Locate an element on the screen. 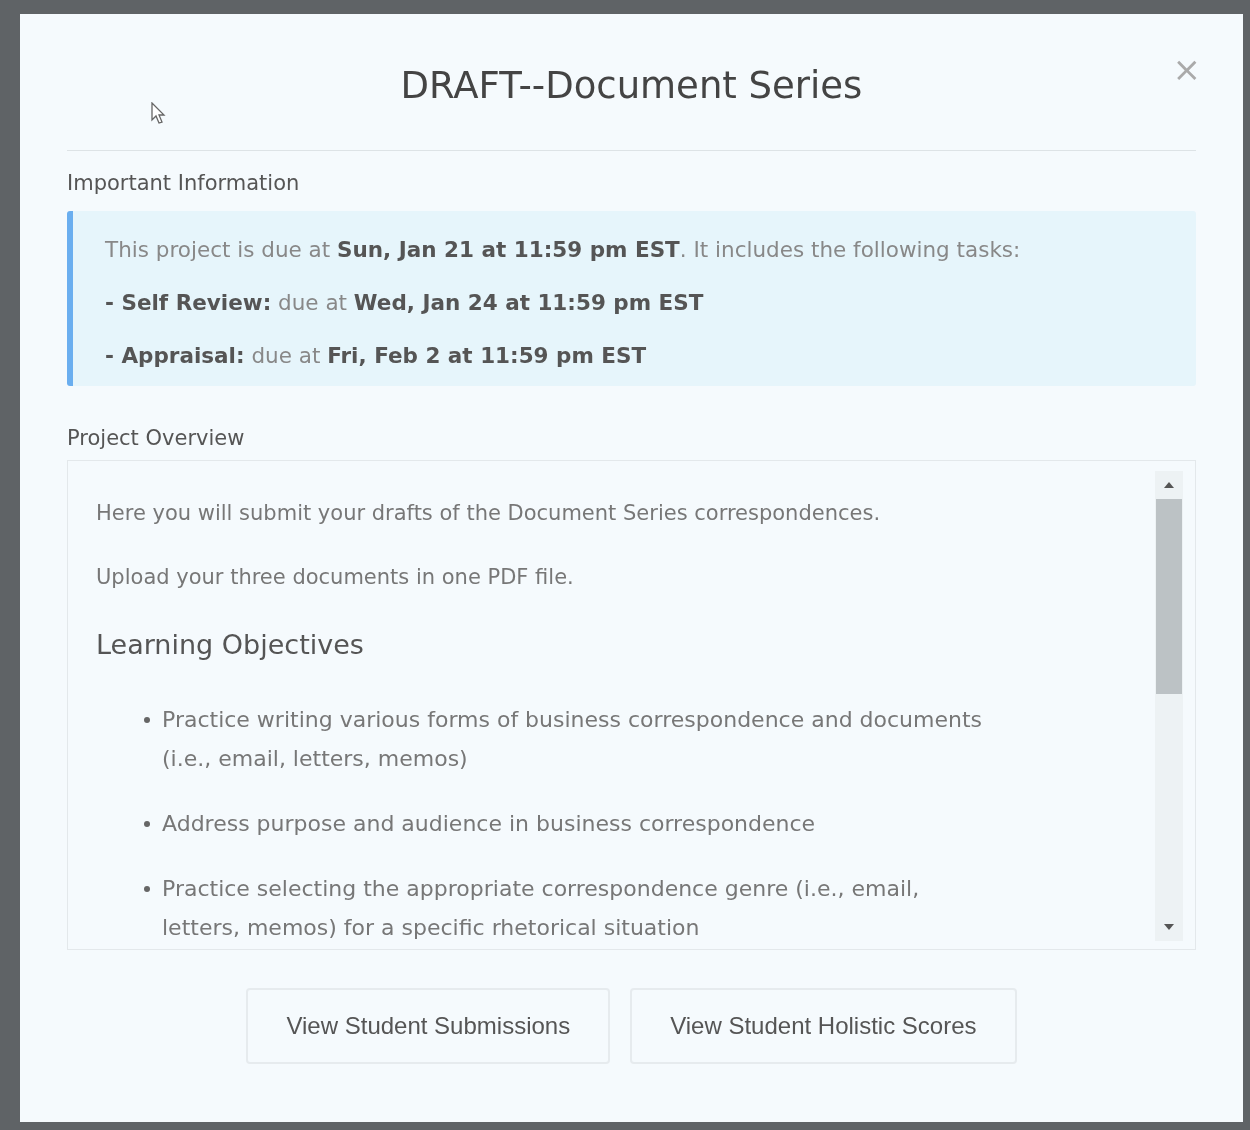  info-text: This project is due at Sun, Jan 21 at 11:59 pm EST. It includes the following tasks: is located at coordinates (563, 250).